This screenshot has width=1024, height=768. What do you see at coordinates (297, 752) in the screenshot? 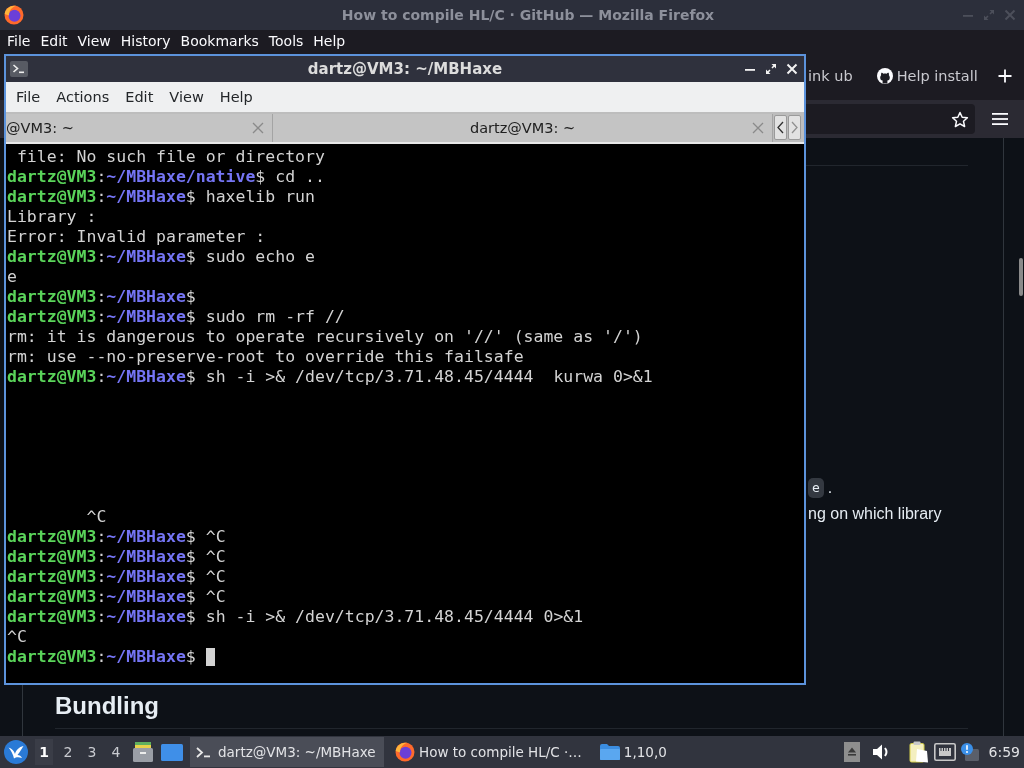
I see `task-label: dartz@VM3: ~/MBHaxe` at bounding box center [297, 752].